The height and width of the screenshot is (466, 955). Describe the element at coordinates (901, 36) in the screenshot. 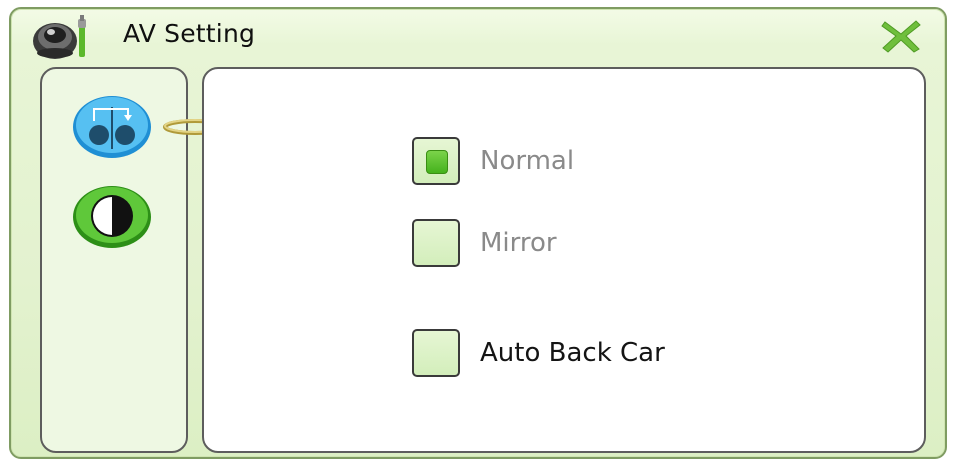

I see `close-icon` at that location.